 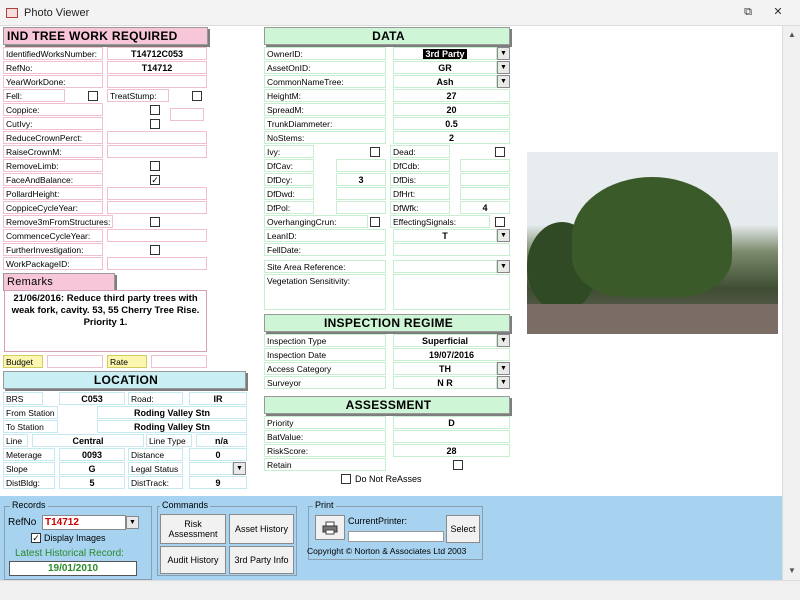 I want to click on vertical-scrollbar: ▲ ▼, so click(x=791, y=303).